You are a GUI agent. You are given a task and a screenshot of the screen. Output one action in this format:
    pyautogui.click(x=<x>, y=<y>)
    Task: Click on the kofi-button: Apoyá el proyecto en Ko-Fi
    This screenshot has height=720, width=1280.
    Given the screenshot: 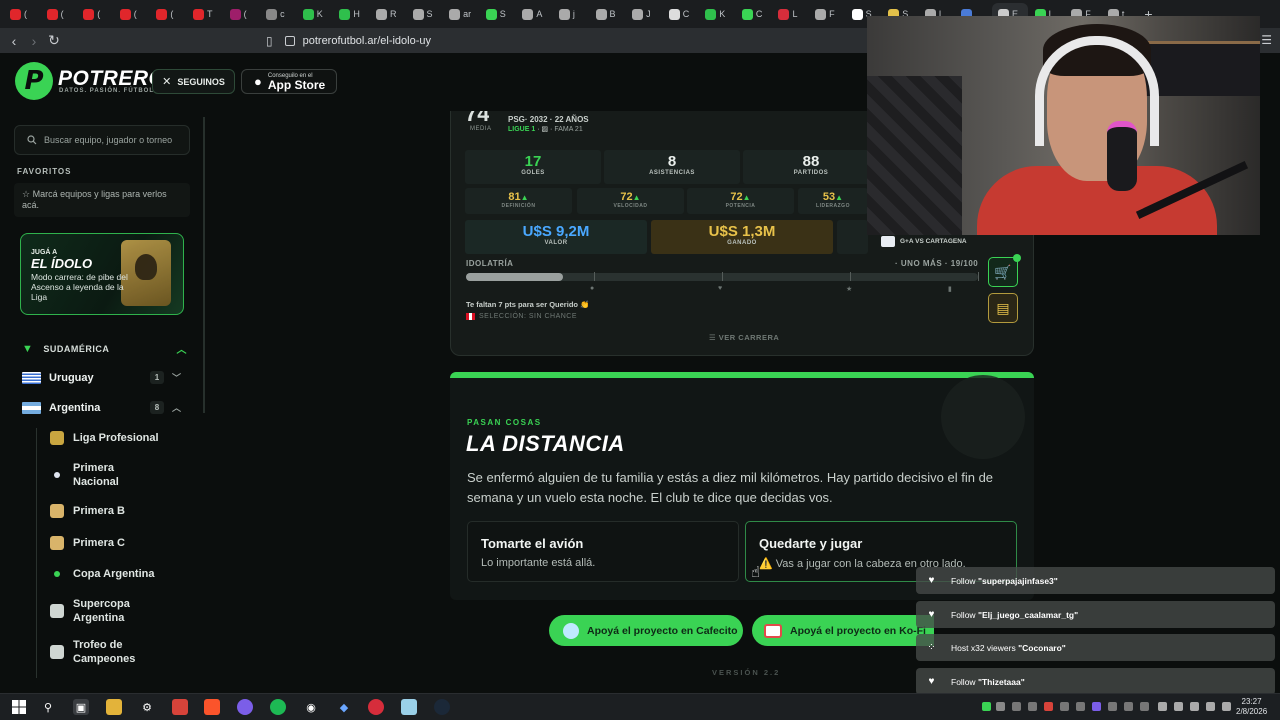 What is the action you would take?
    pyautogui.click(x=843, y=630)
    